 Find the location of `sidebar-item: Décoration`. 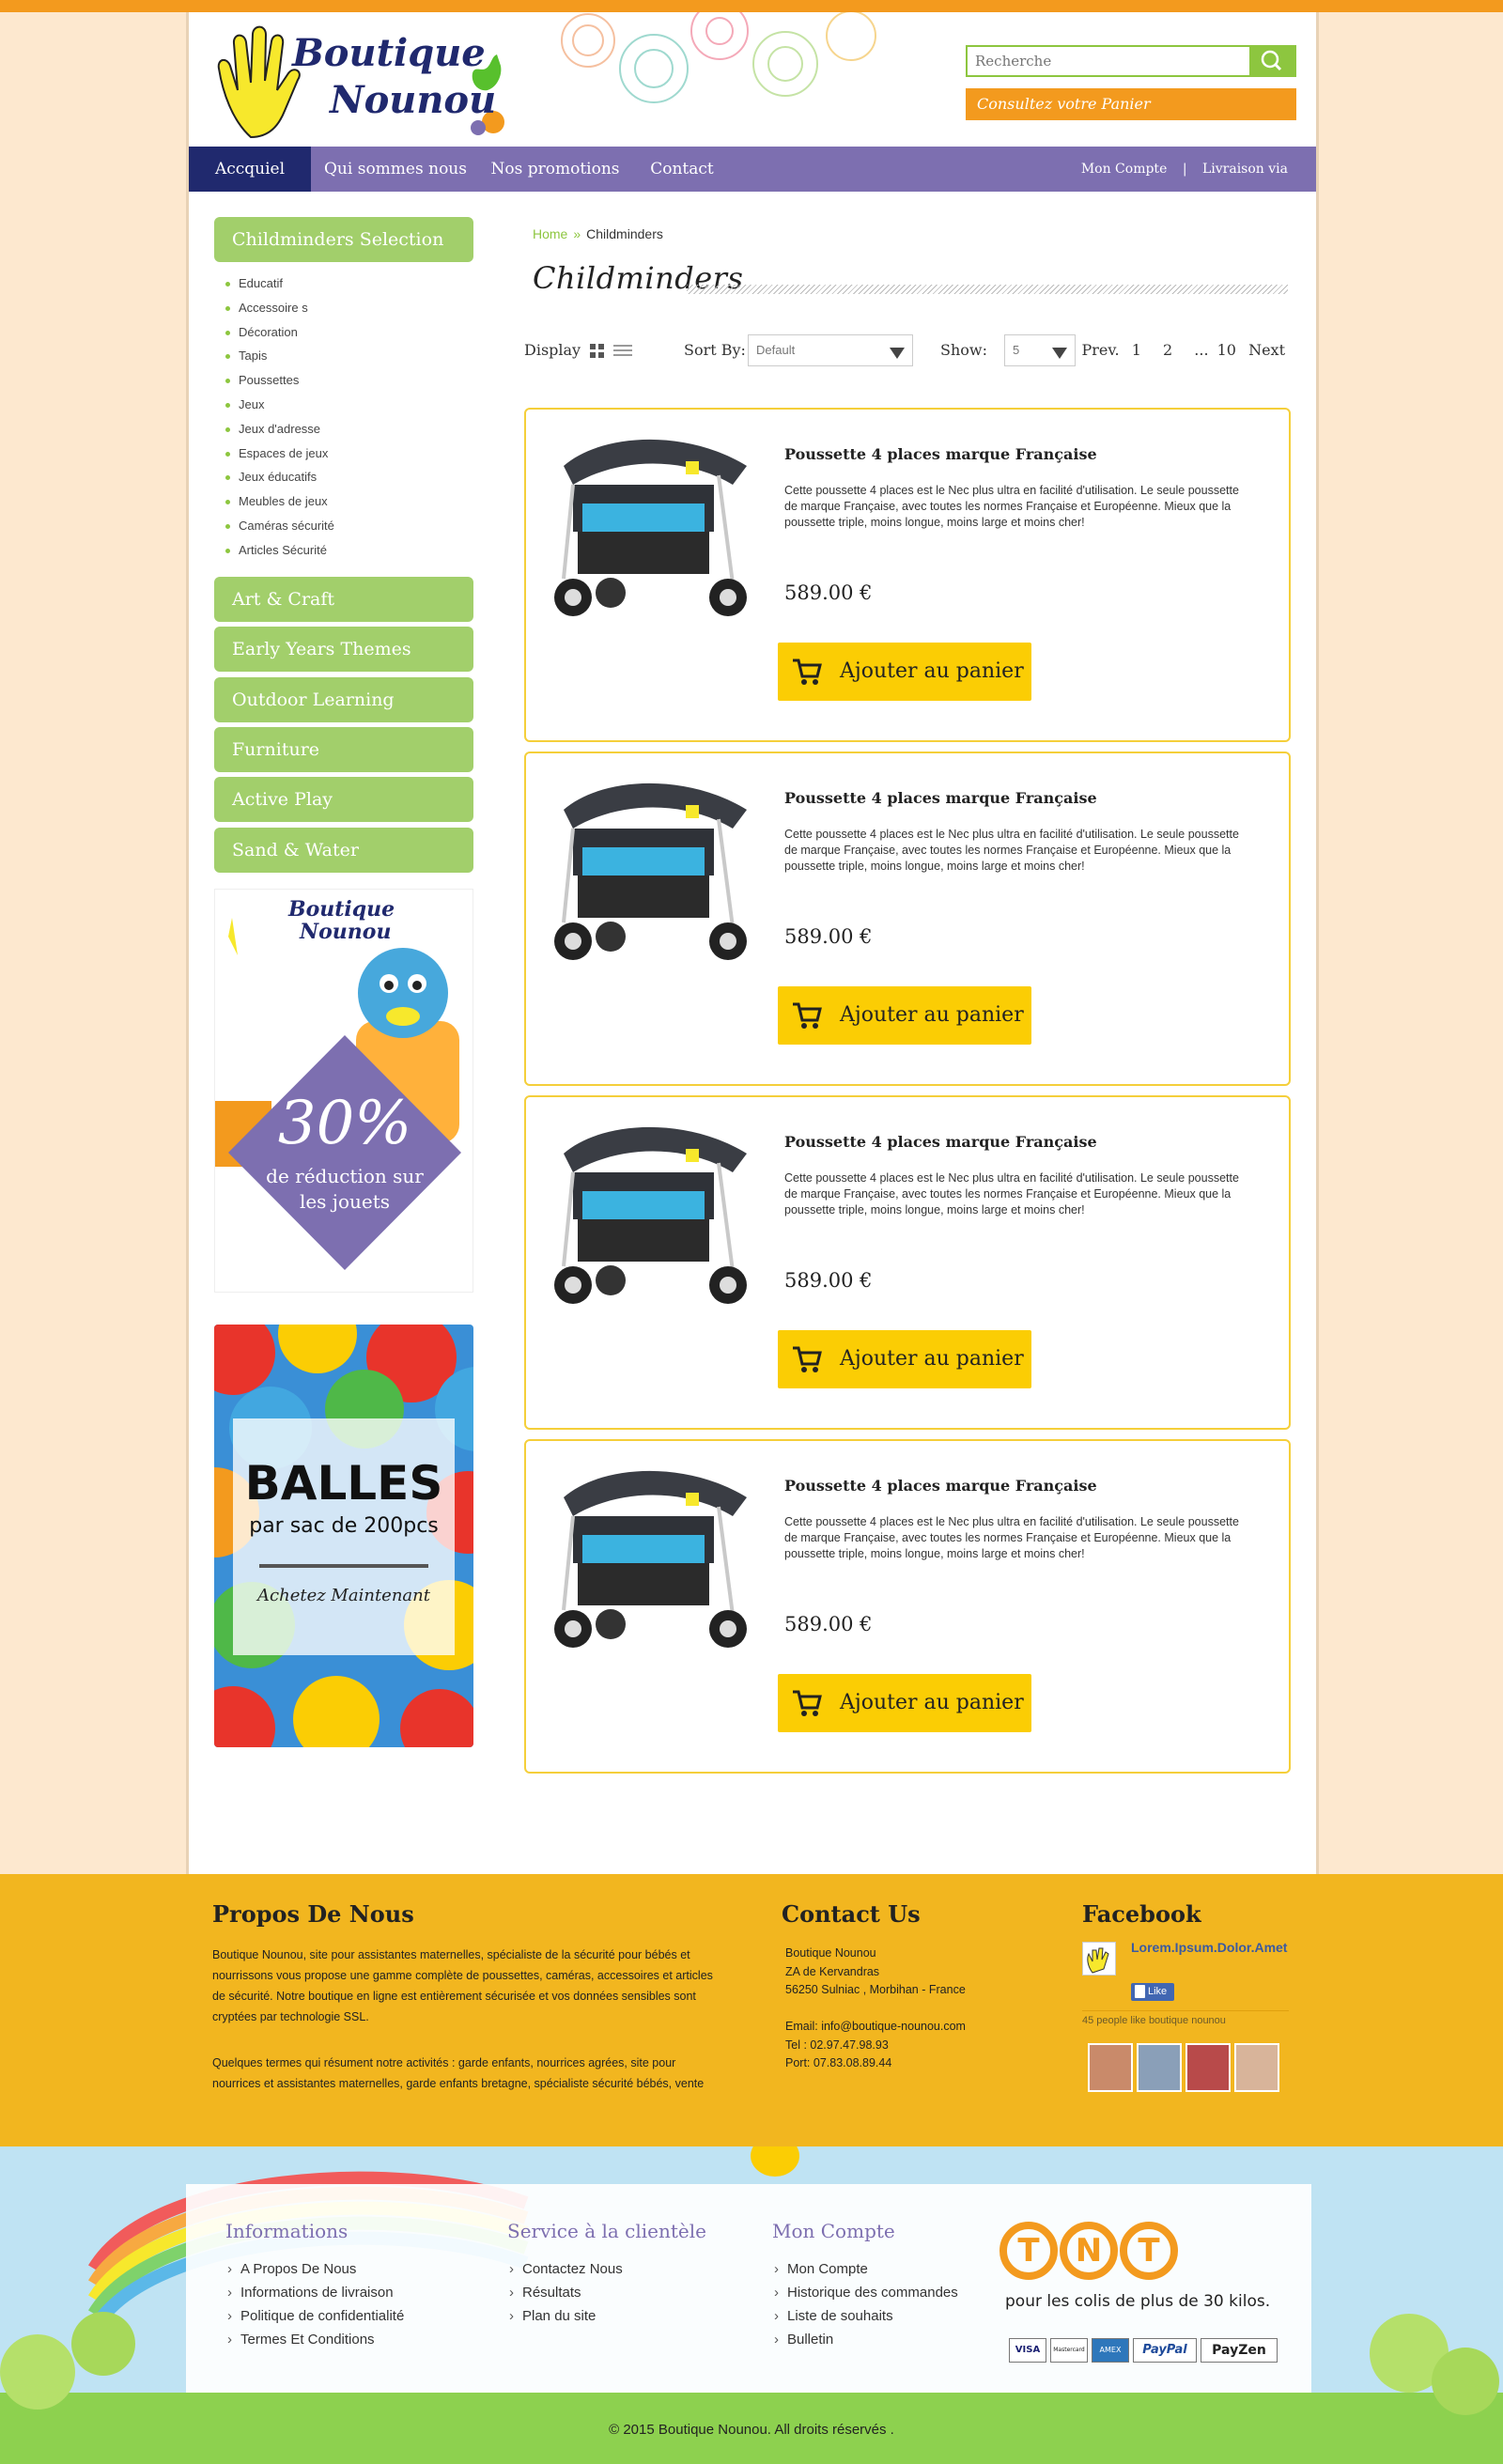

sidebar-item: Décoration is located at coordinates (278, 332).